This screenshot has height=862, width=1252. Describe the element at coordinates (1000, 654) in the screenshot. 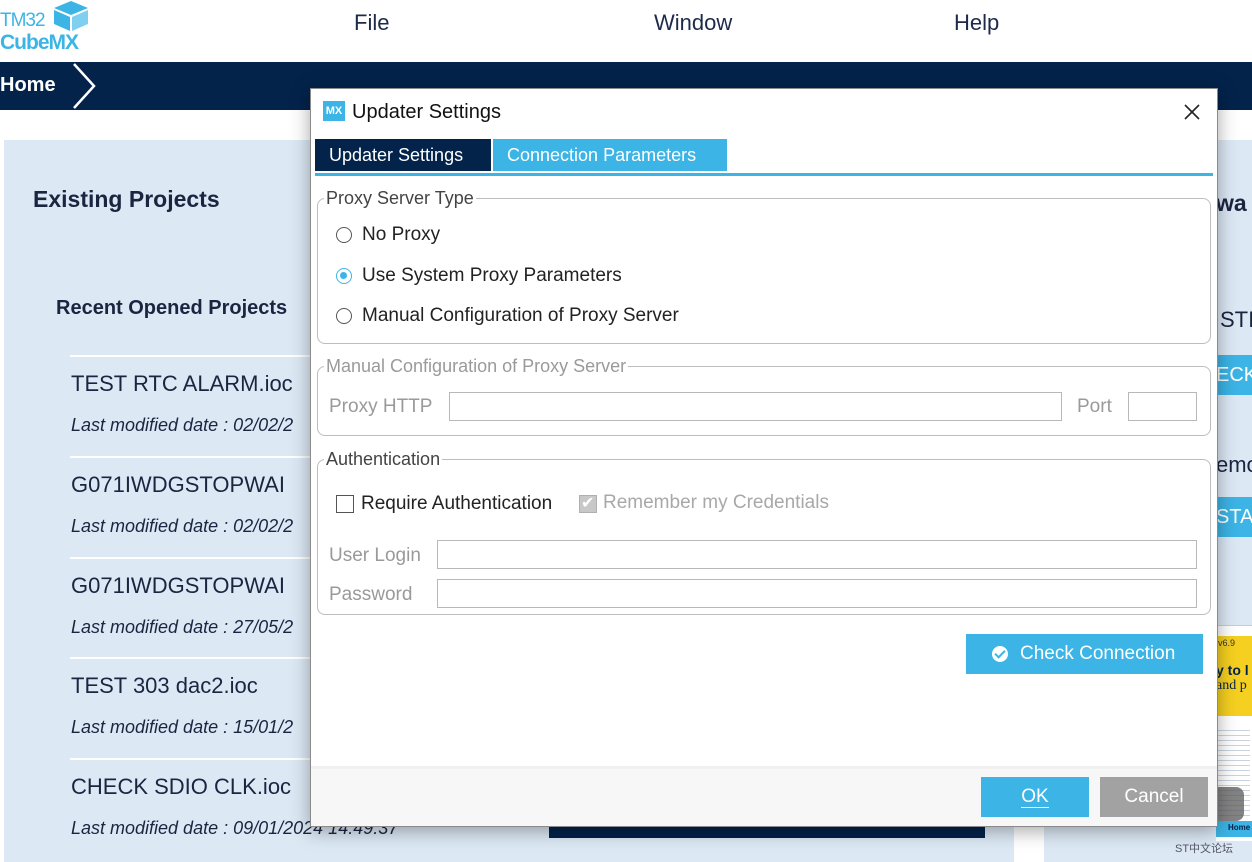

I see `check-circle-icon` at that location.